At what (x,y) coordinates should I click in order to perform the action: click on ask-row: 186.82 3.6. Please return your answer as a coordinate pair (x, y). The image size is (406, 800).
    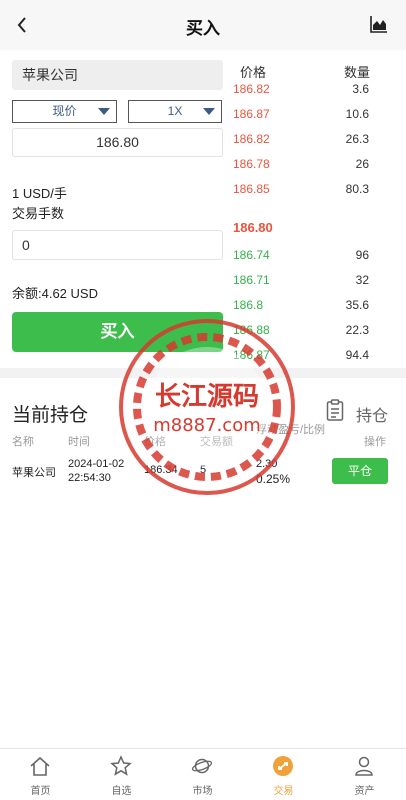
    Looking at the image, I should click on (203, 94).